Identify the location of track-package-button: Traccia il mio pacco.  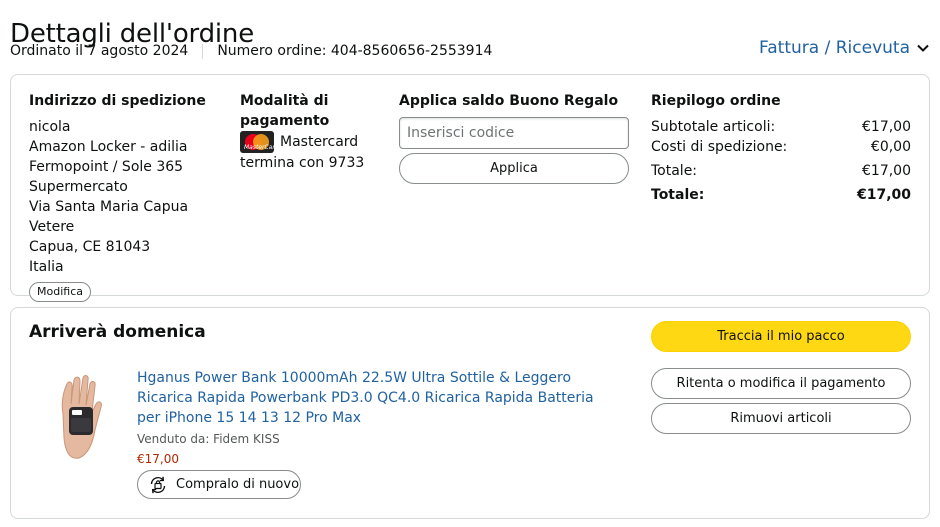
(781, 336).